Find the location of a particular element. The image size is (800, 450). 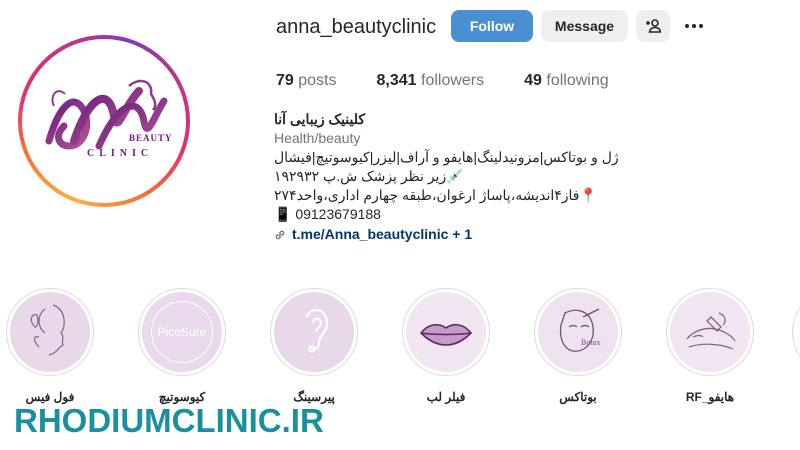

bio-link: t.me/Anna_beautyclinic + 1 is located at coordinates (454, 234).